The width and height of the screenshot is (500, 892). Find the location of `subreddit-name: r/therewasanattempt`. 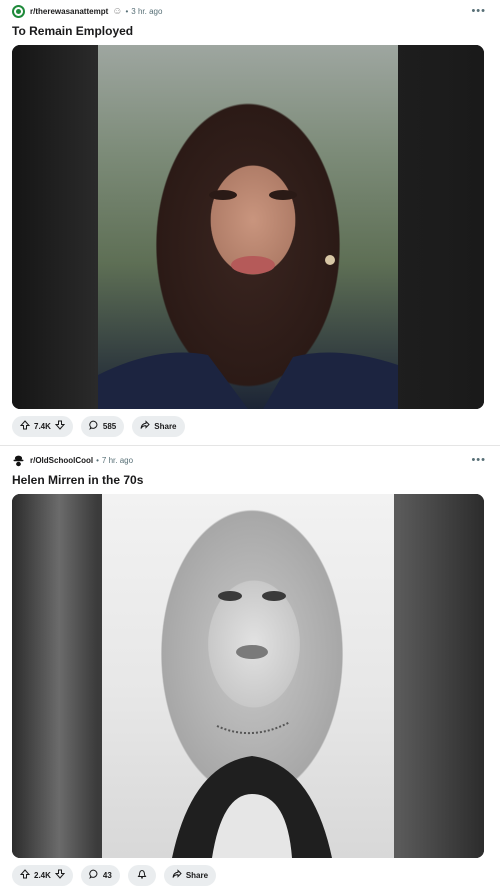

subreddit-name: r/therewasanattempt is located at coordinates (69, 11).